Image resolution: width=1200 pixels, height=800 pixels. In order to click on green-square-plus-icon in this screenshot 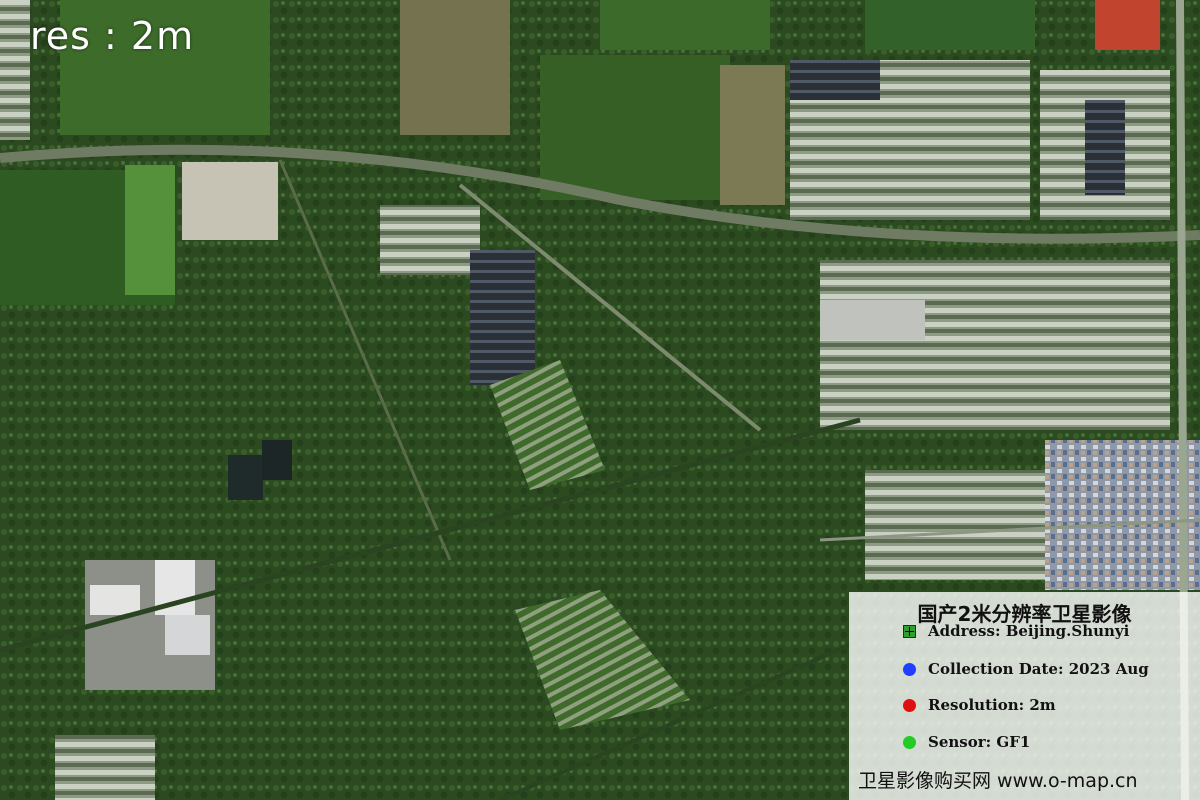, I will do `click(909, 631)`.